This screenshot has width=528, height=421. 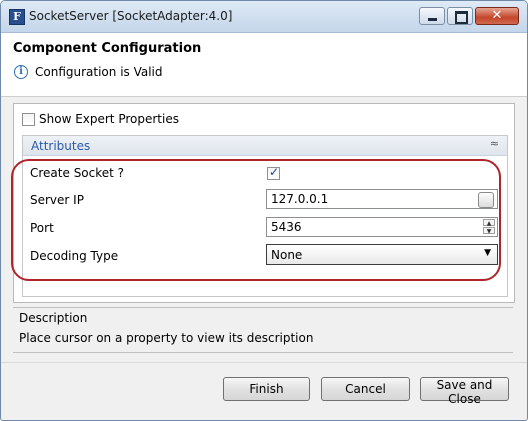 I want to click on maximize-button, so click(x=460, y=16).